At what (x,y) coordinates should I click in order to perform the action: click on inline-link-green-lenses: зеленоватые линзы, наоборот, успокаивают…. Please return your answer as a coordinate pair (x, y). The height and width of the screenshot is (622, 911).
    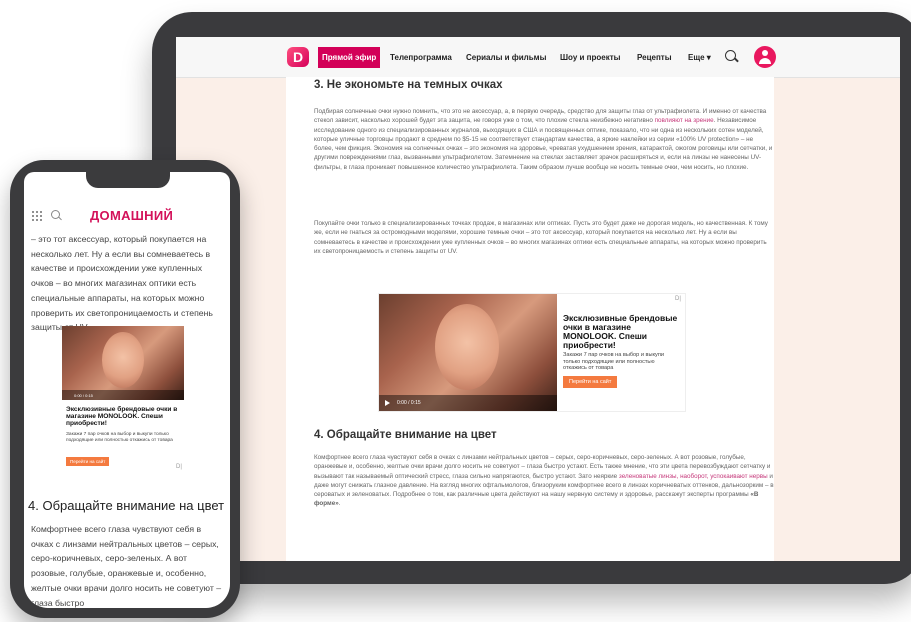
    Looking at the image, I should click on (693, 476).